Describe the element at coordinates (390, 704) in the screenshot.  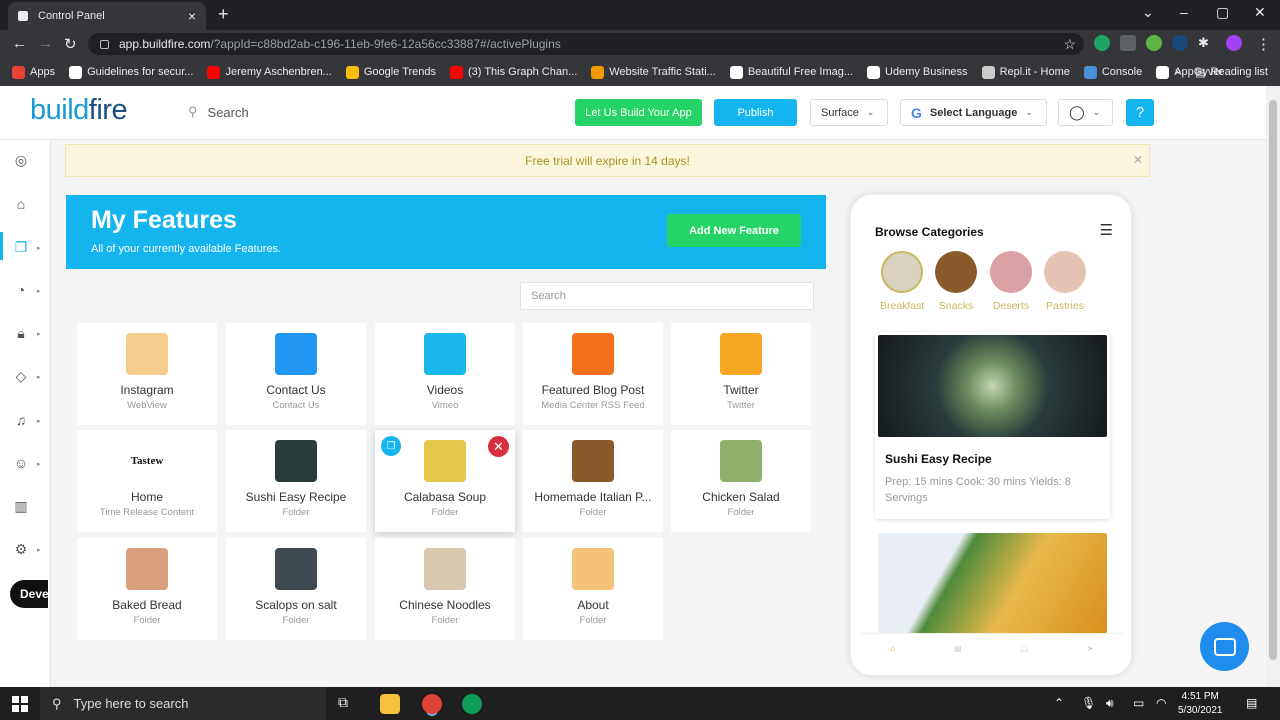
I see `file-explorer-icon` at that location.